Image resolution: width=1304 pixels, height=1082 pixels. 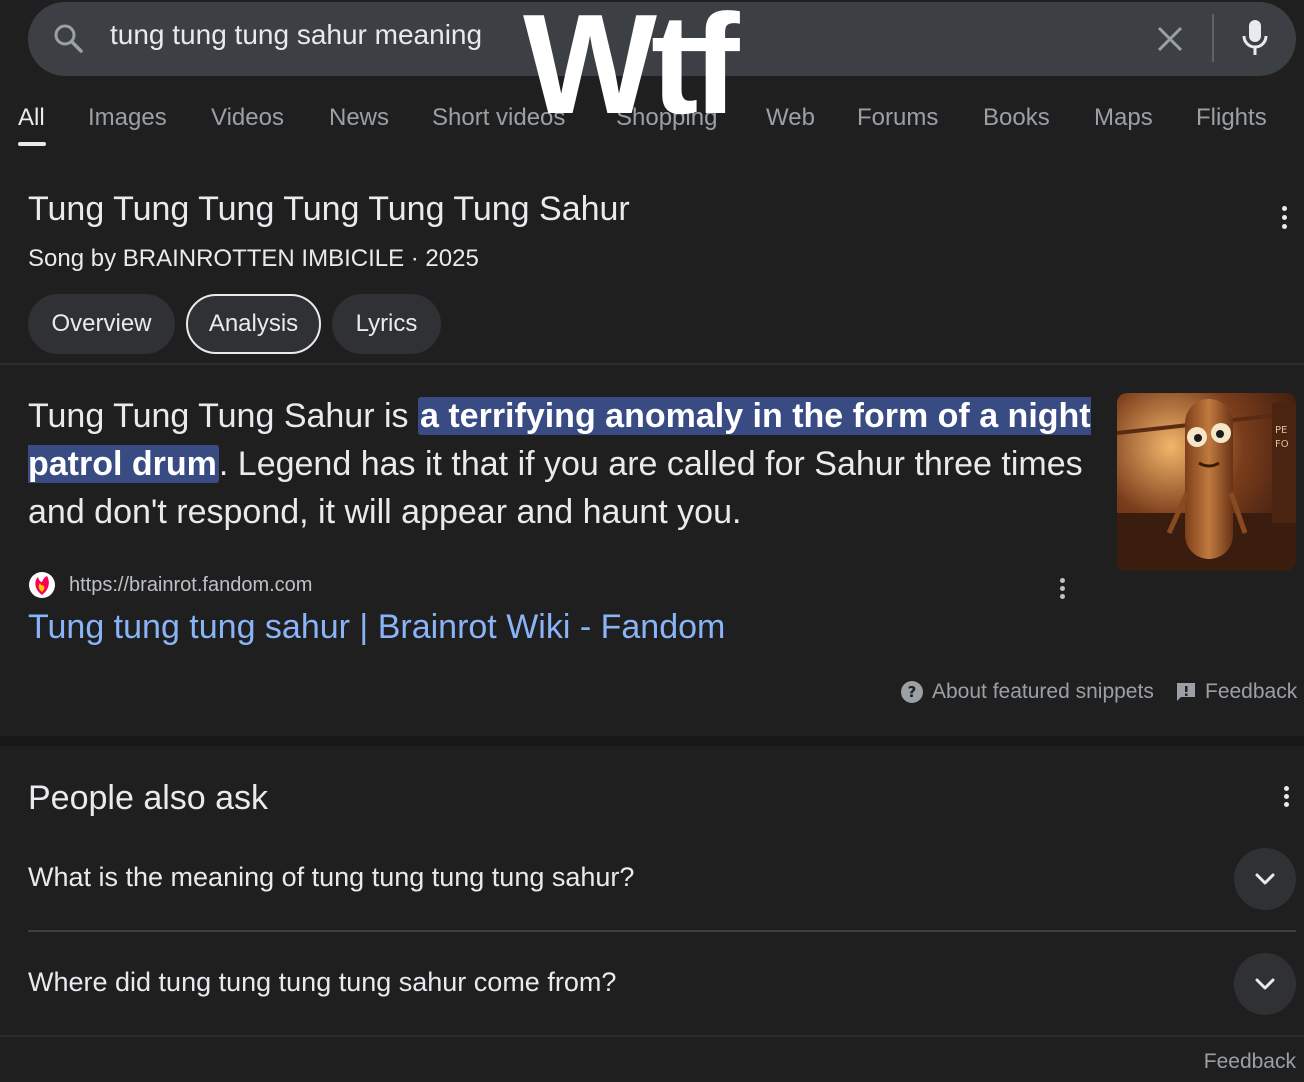 What do you see at coordinates (631, 72) in the screenshot?
I see `overlay-caption: Wtf` at bounding box center [631, 72].